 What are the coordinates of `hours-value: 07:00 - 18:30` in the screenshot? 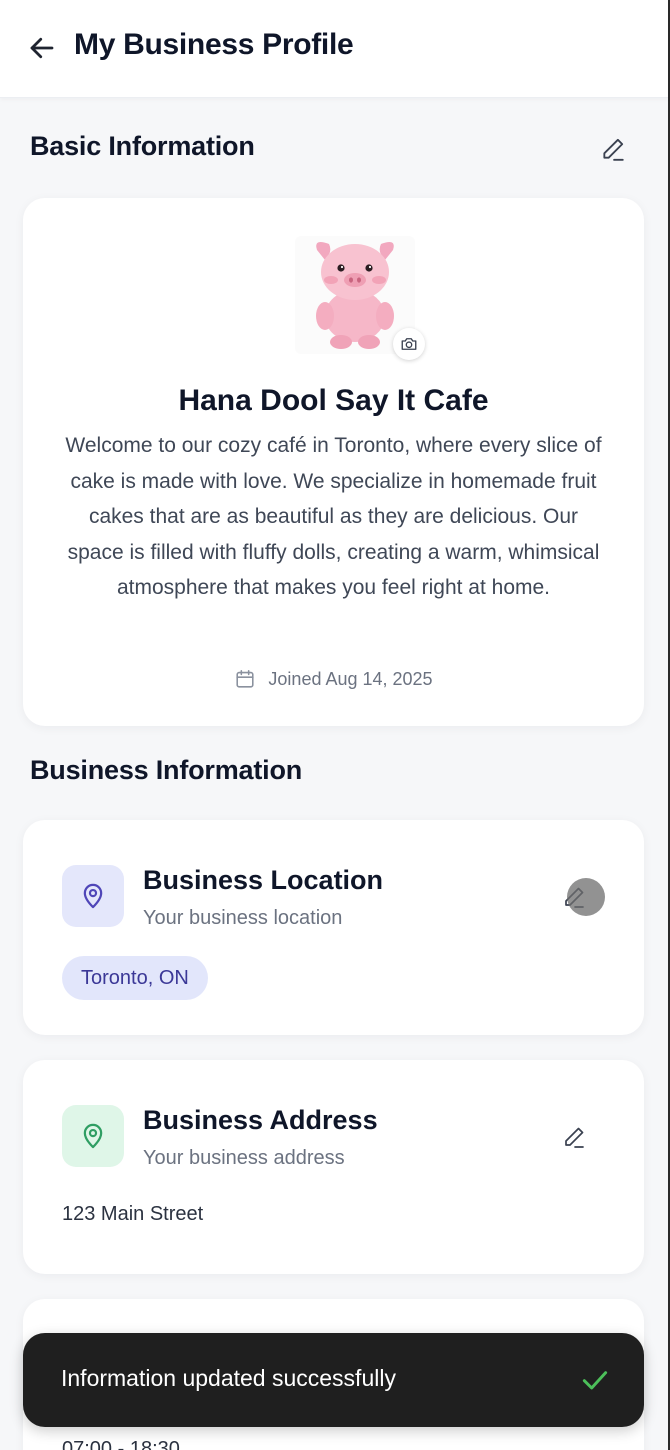 It's located at (121, 1444).